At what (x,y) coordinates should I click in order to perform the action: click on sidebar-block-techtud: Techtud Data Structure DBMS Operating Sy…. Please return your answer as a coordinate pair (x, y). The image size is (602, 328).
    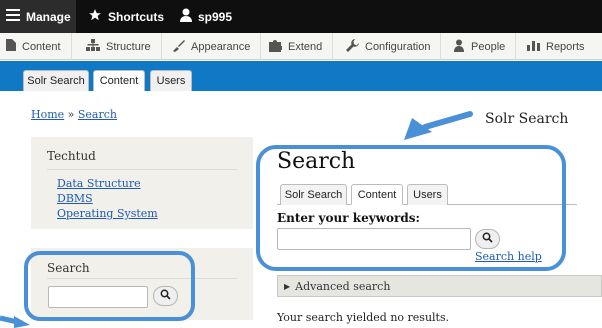
    Looking at the image, I should click on (142, 183).